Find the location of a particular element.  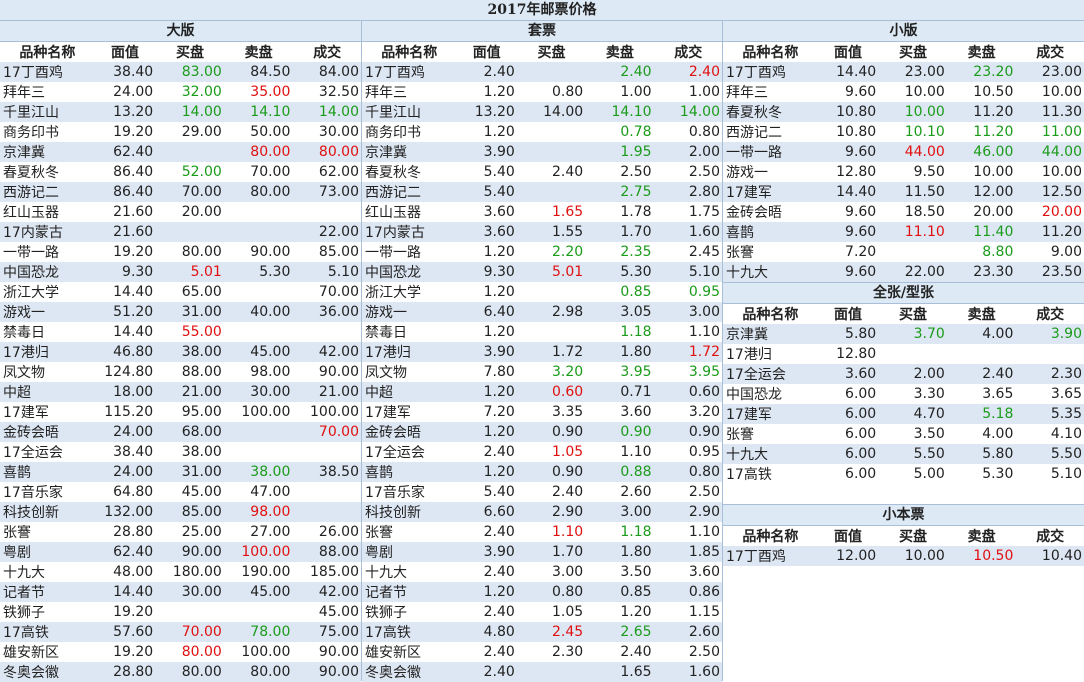

cell-name: 拜年三 is located at coordinates (747, 93).